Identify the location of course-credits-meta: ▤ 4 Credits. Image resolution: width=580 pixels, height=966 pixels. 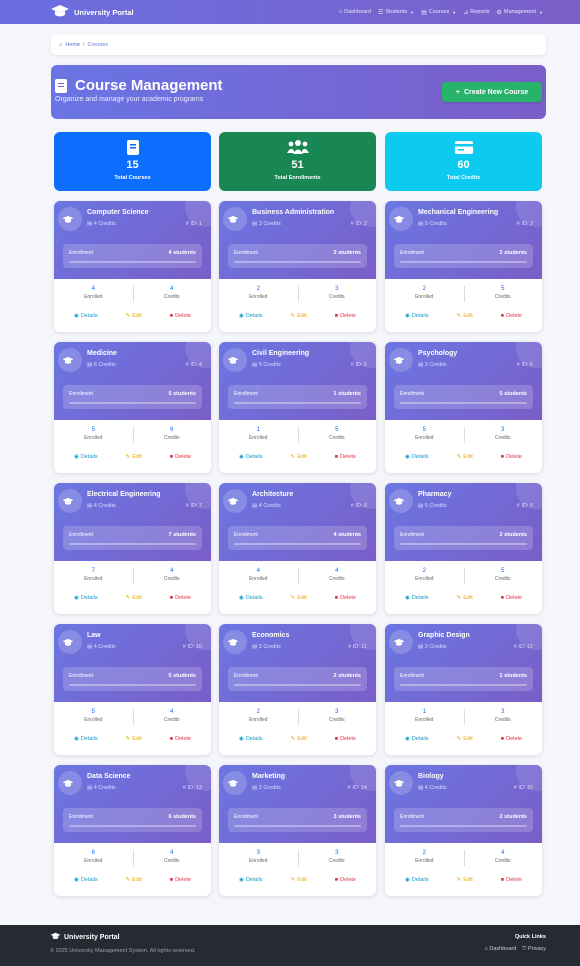
(432, 788).